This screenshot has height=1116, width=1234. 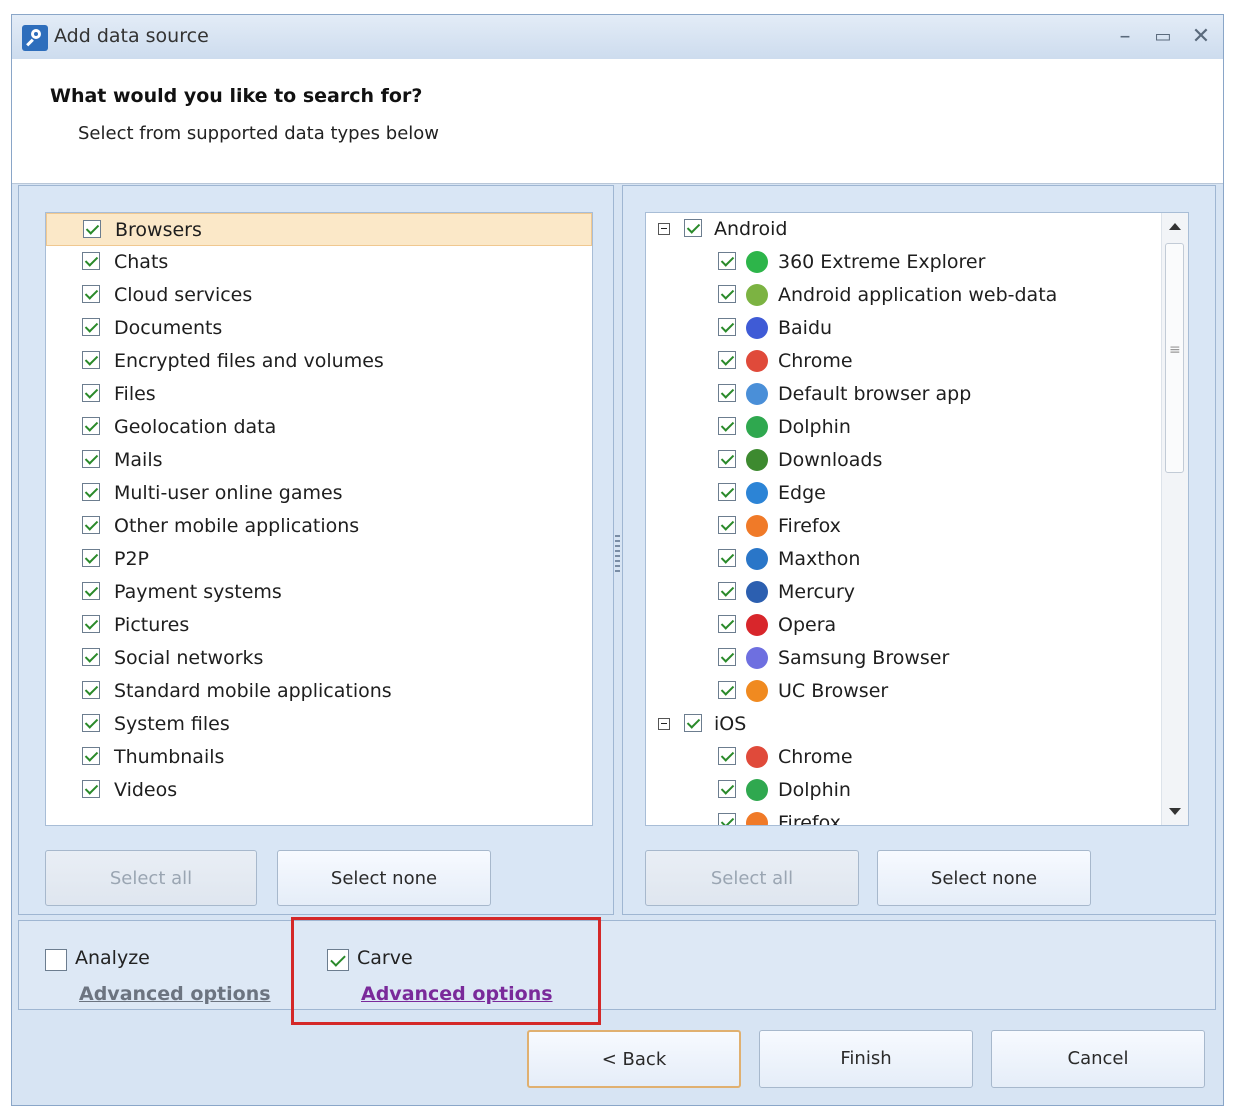 What do you see at coordinates (319, 790) in the screenshot?
I see `data-type-item: Videos` at bounding box center [319, 790].